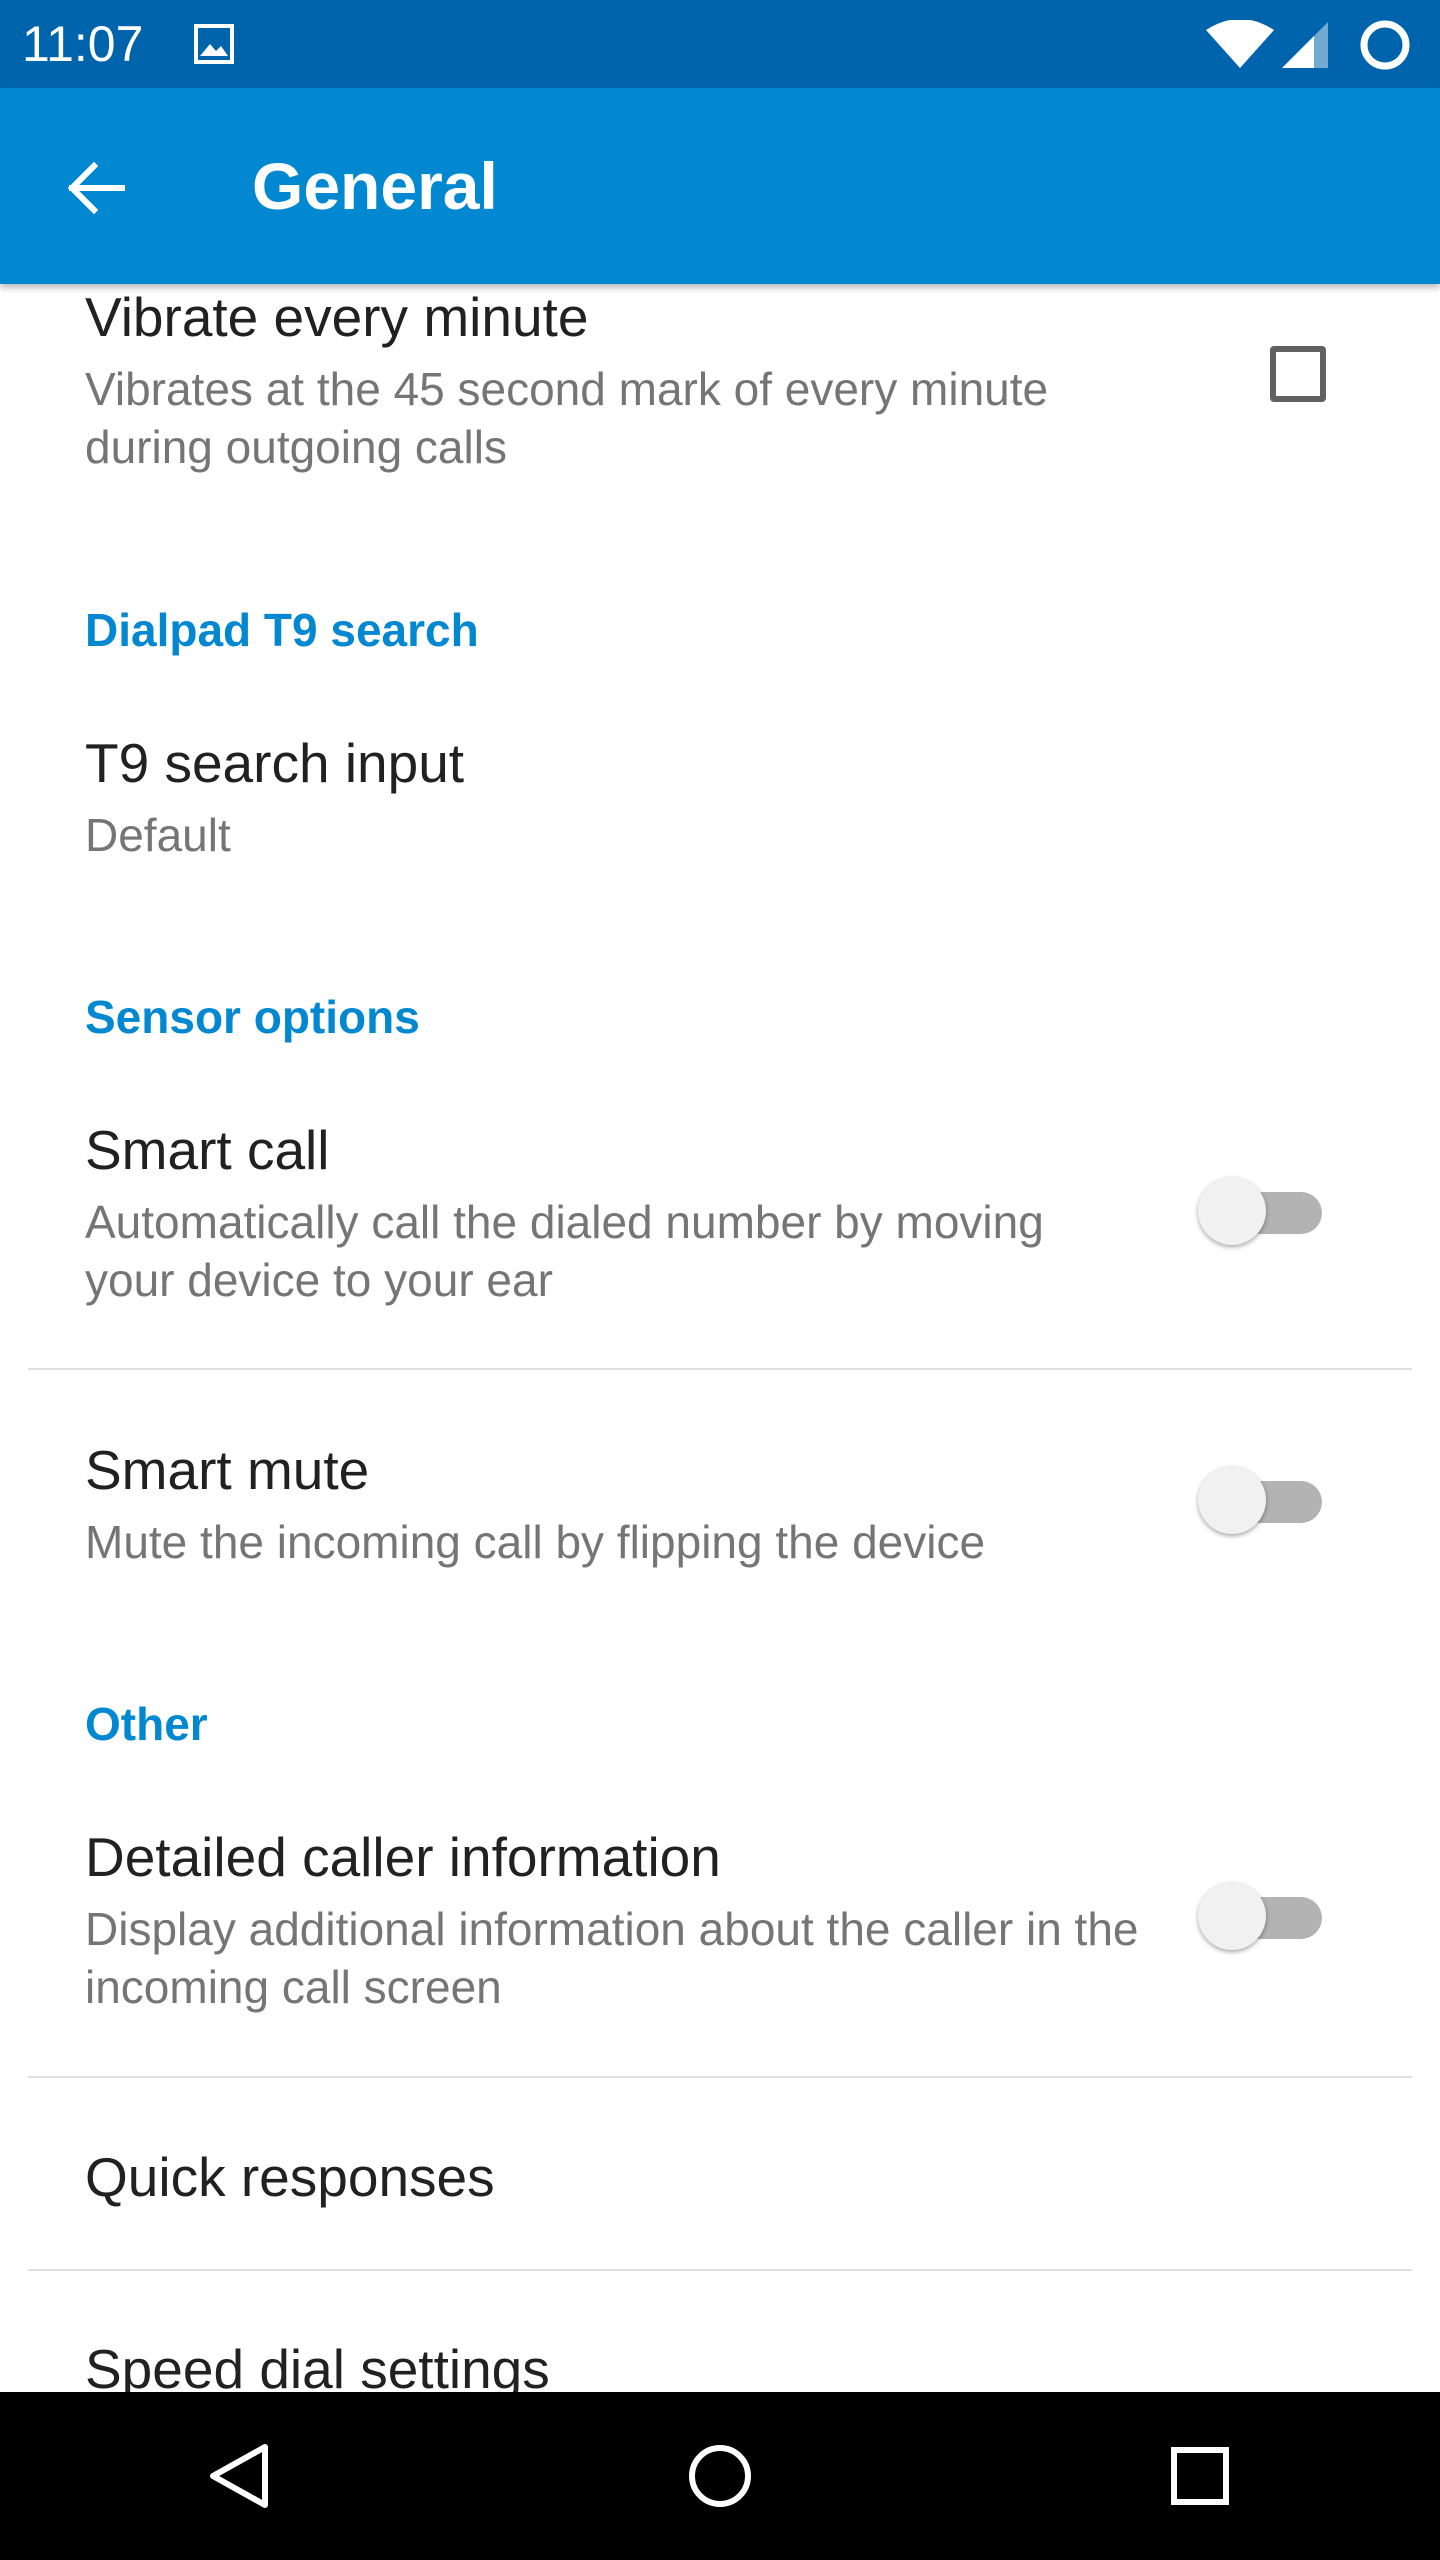 Image resolution: width=1440 pixels, height=2560 pixels. I want to click on pref-title: Smart mute, so click(227, 1470).